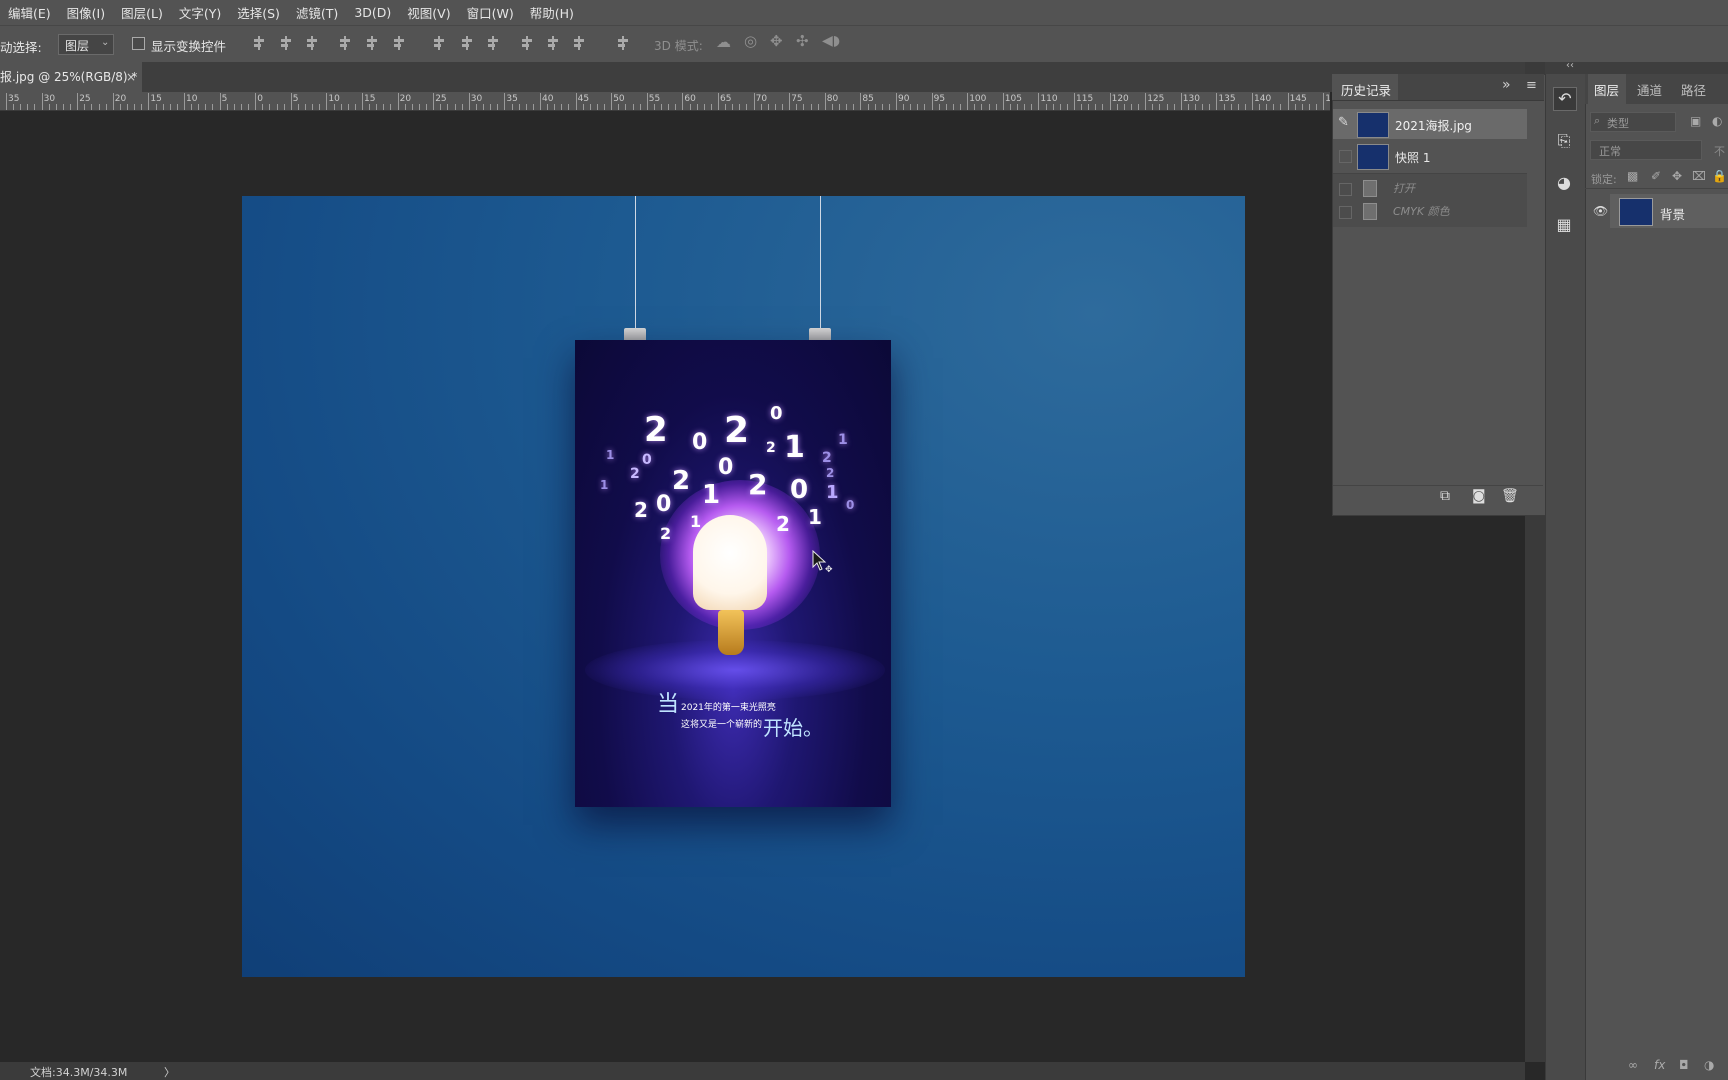  Describe the element at coordinates (1343, 122) in the screenshot. I see `history-brush-icon: ✎` at that location.